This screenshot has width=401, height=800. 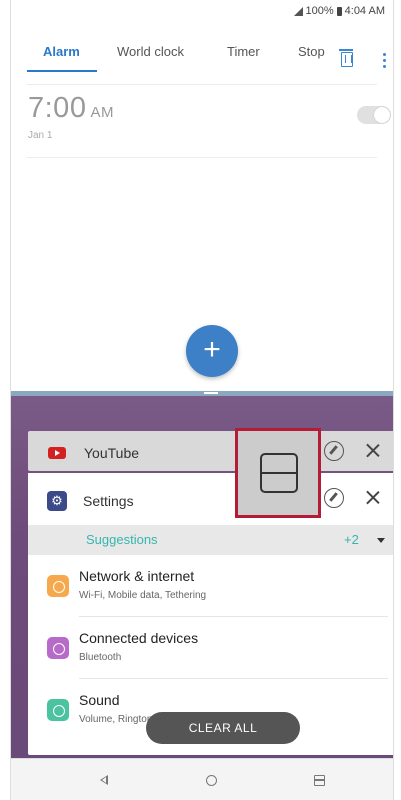 I want to click on settings-pin-icon, so click(x=334, y=498).